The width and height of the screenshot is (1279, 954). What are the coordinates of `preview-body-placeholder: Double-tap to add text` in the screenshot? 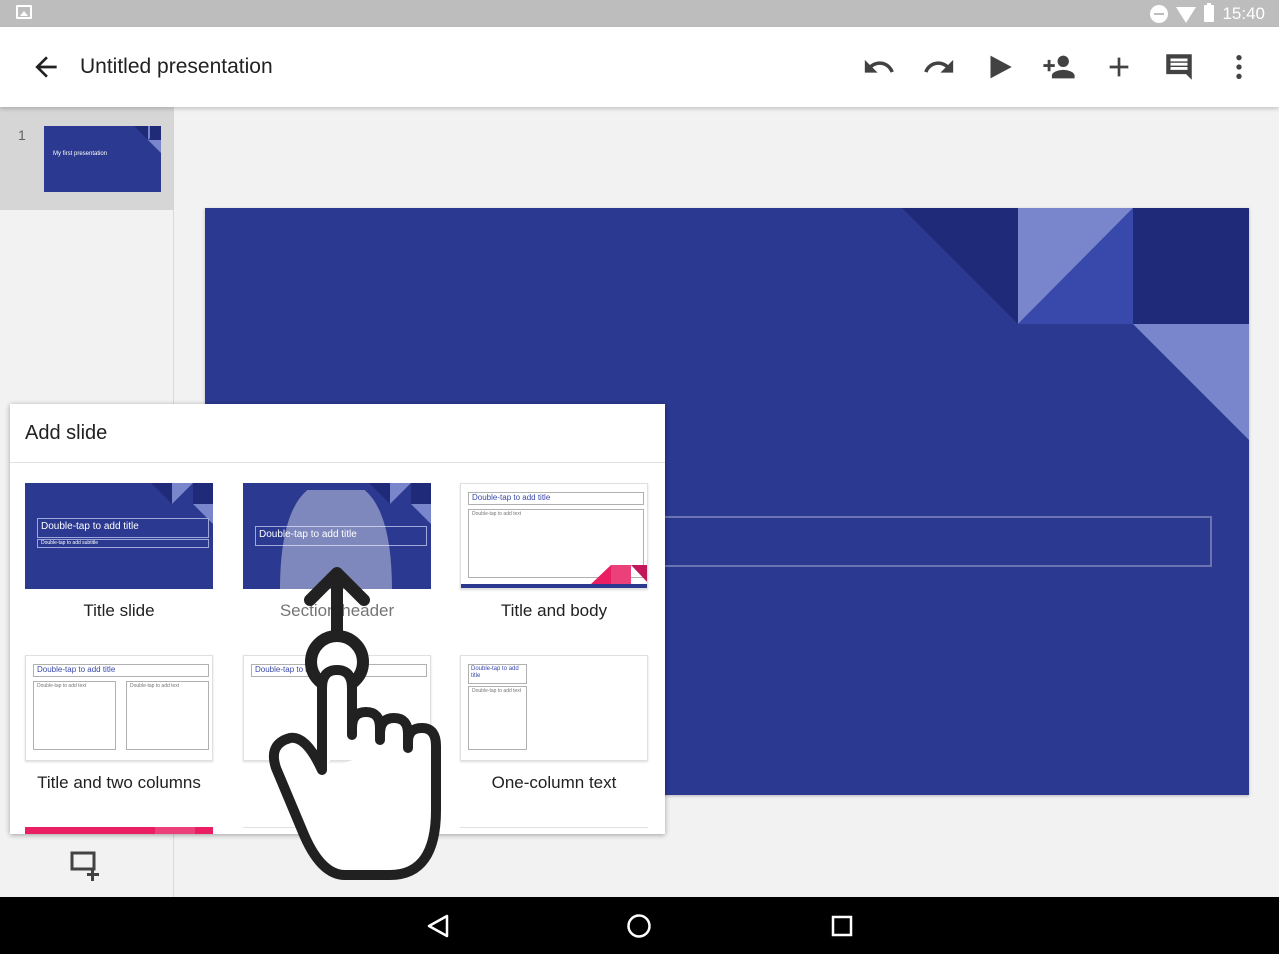 It's located at (497, 718).